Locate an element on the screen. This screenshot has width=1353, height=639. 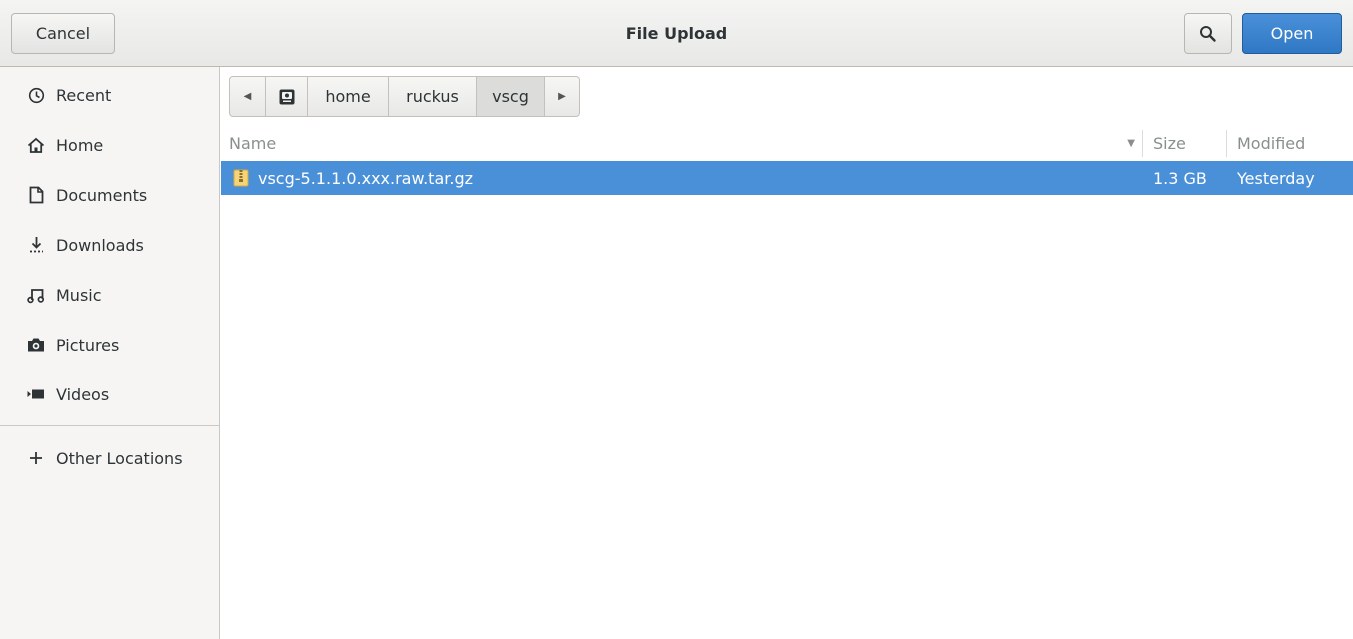
sidebar-item-home: Home is located at coordinates (109, 145).